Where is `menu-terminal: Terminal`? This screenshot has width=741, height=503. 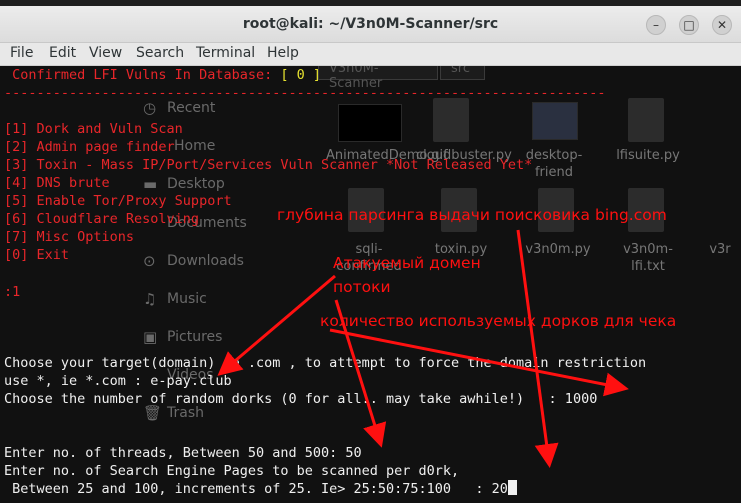
menu-terminal: Terminal is located at coordinates (225, 53).